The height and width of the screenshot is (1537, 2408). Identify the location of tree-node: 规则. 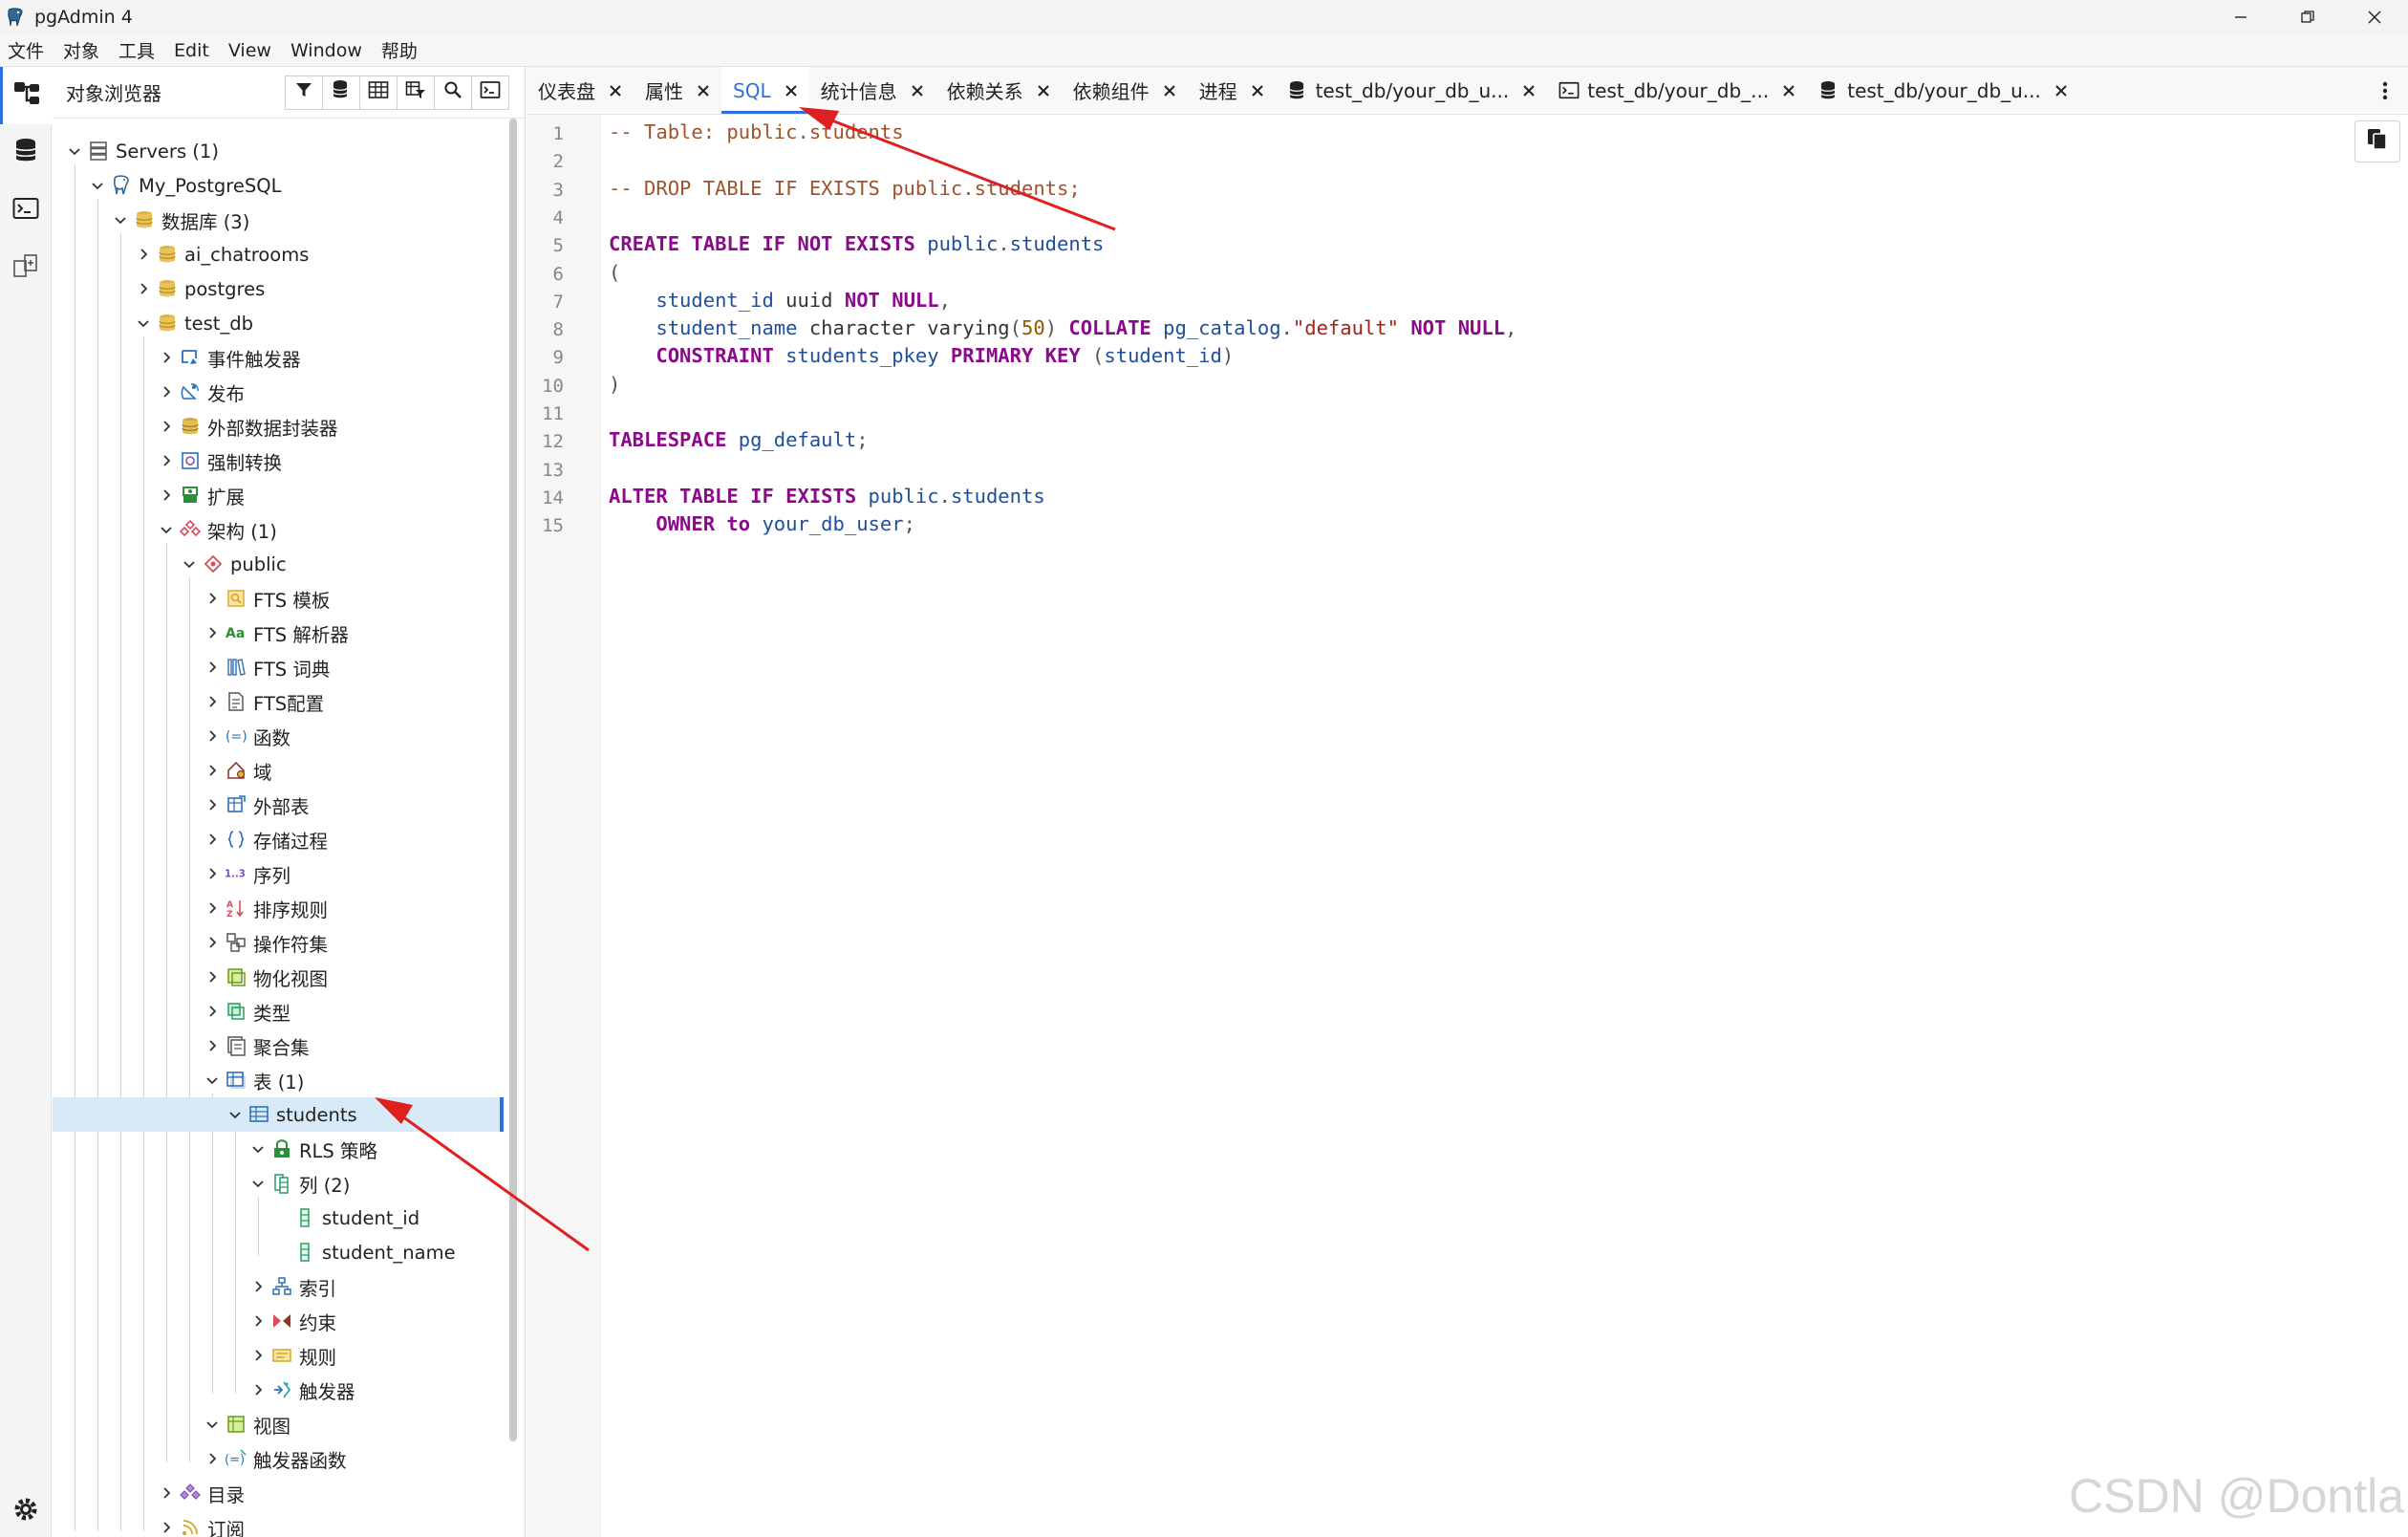
(292, 1355).